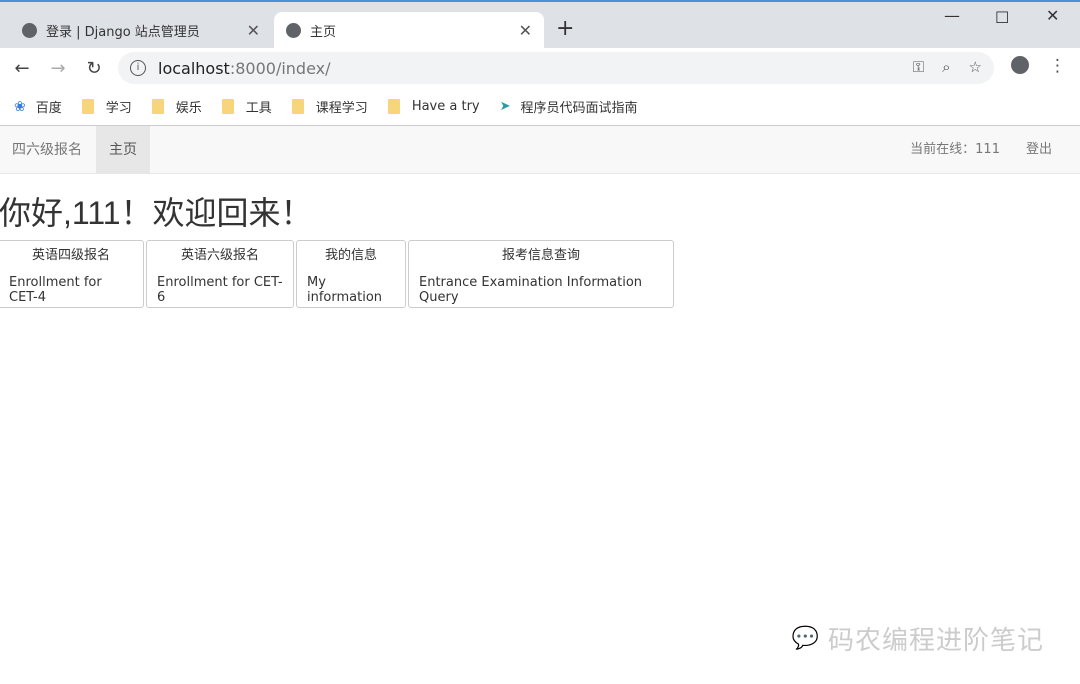  I want to click on greeting-heading: 你好,111！欢迎回来！, so click(156, 213).